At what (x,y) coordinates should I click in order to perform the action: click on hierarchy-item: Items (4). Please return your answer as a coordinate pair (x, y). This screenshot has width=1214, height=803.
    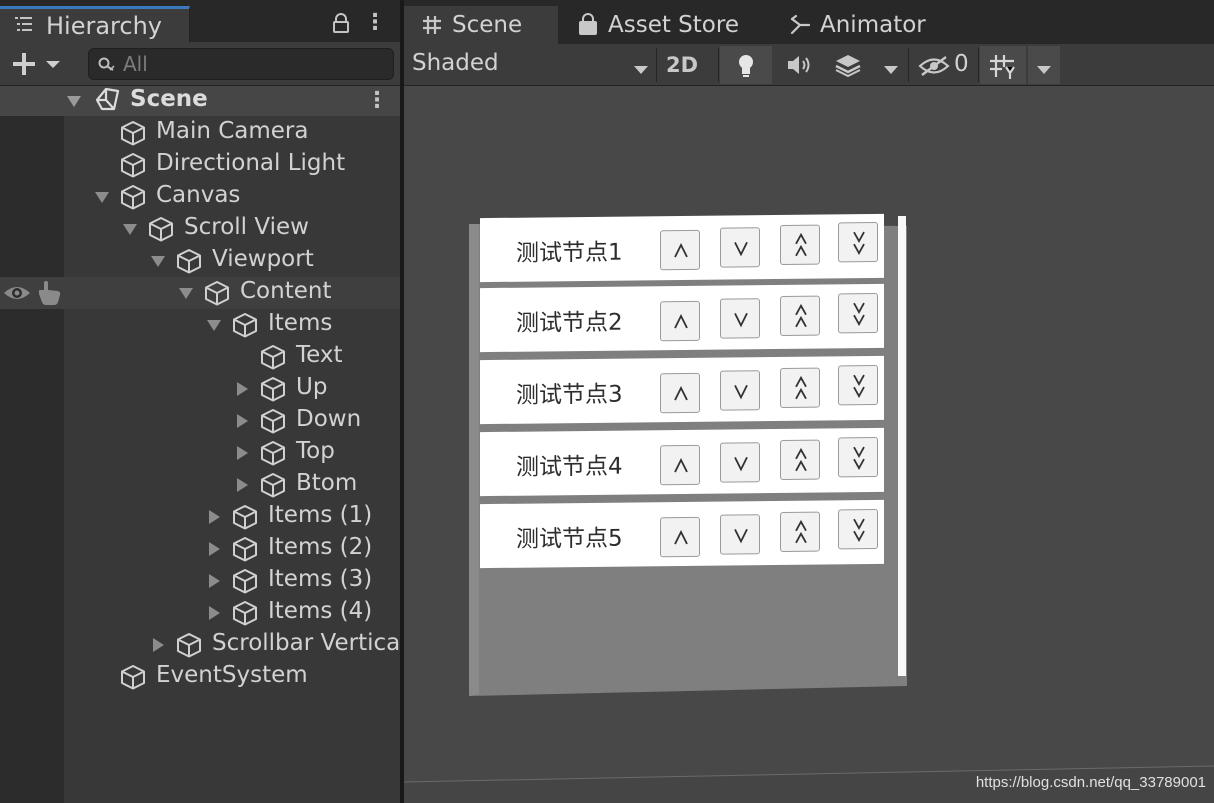
    Looking at the image, I should click on (200, 613).